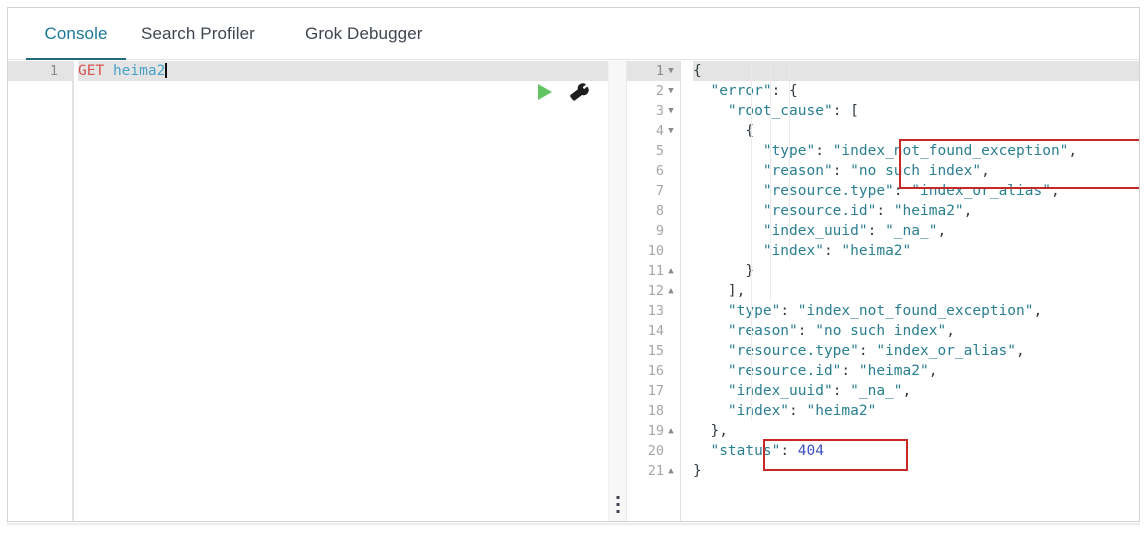  Describe the element at coordinates (653, 431) in the screenshot. I see `response-line-number: 19 ▲` at that location.